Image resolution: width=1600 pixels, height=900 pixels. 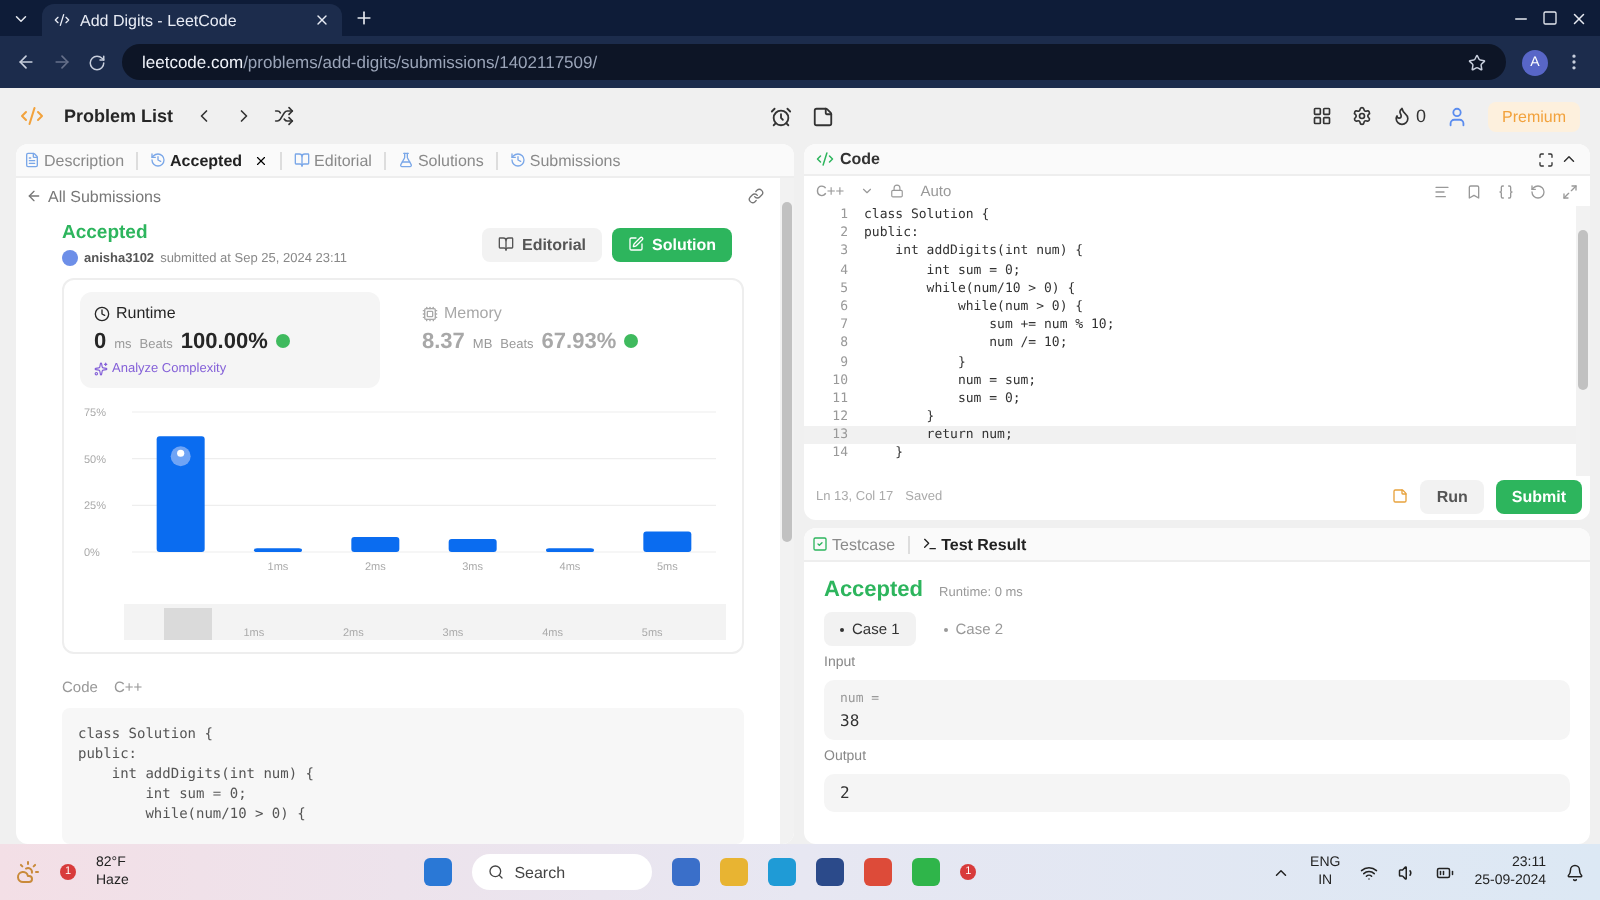 What do you see at coordinates (860, 159) in the screenshot?
I see `panel-title: Code` at bounding box center [860, 159].